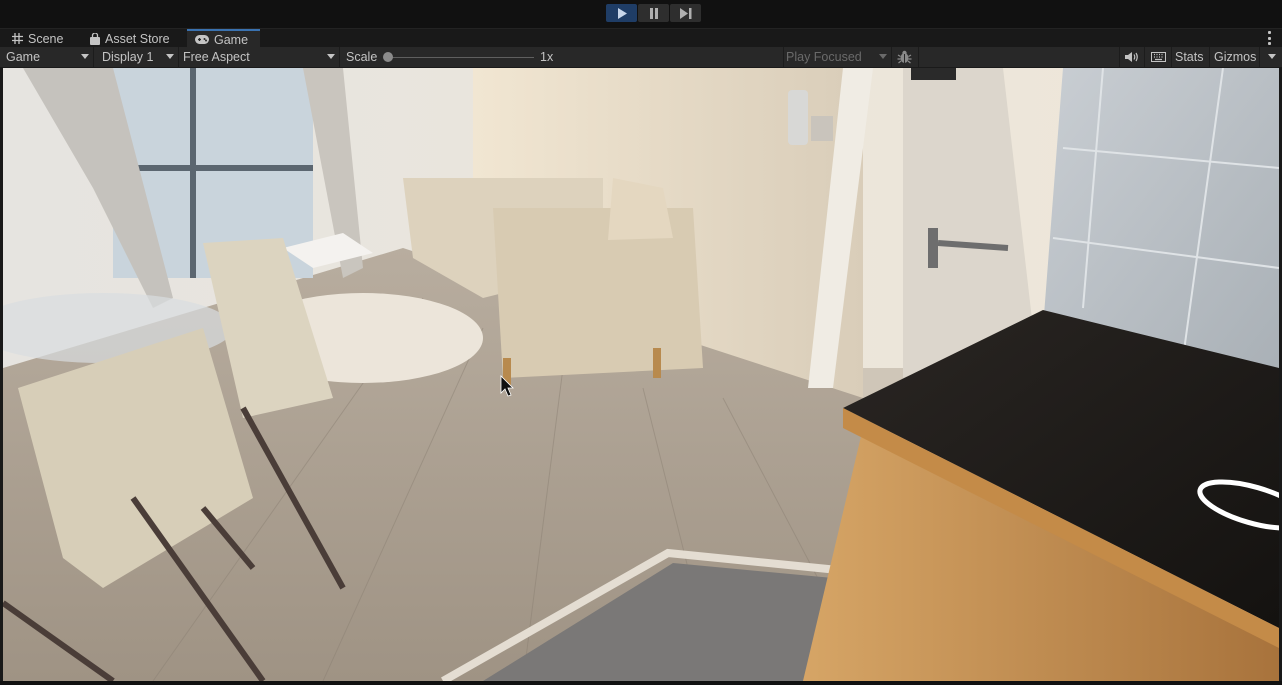 Image resolution: width=1282 pixels, height=685 pixels. What do you see at coordinates (547, 57) in the screenshot?
I see `scale-value: 1x` at bounding box center [547, 57].